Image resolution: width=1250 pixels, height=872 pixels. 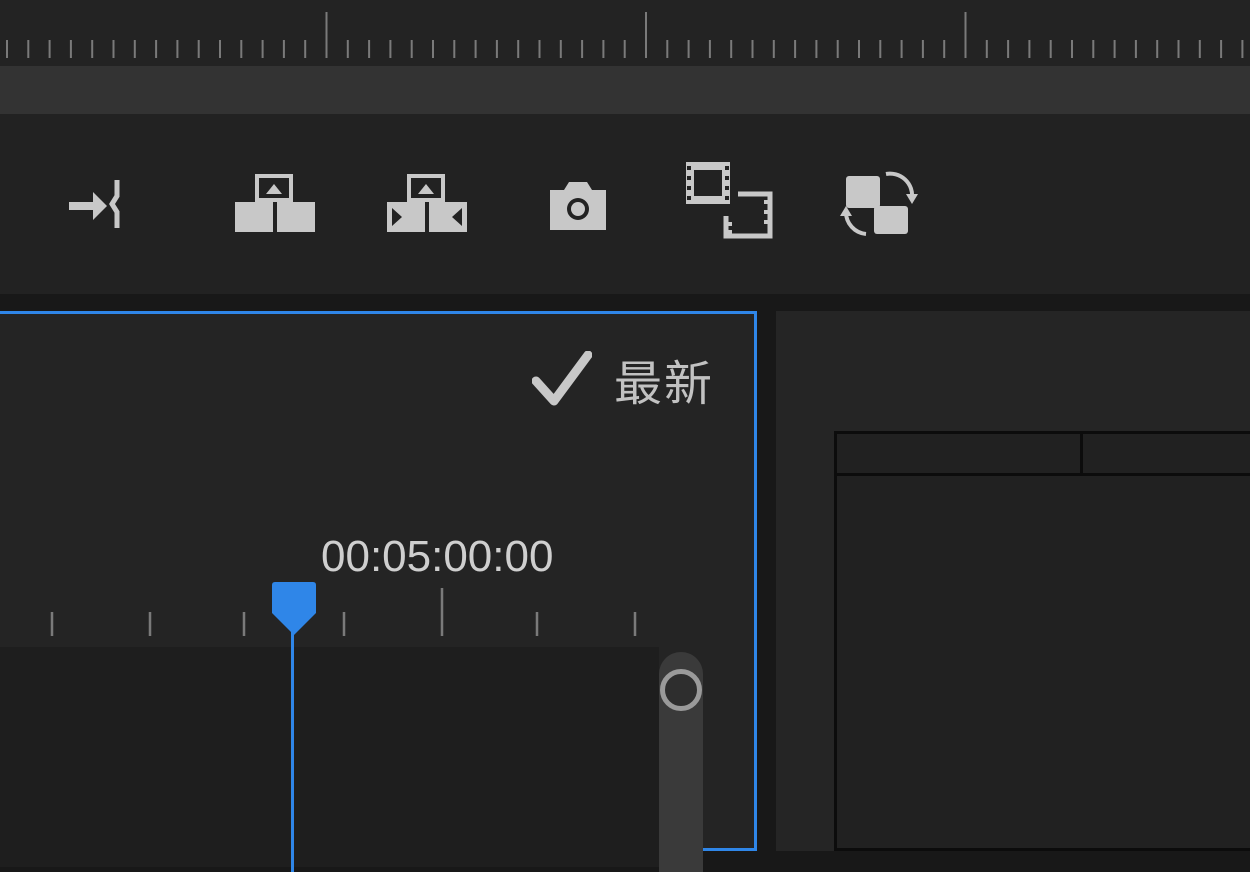 I want to click on swap-views-icon, so click(x=879, y=203).